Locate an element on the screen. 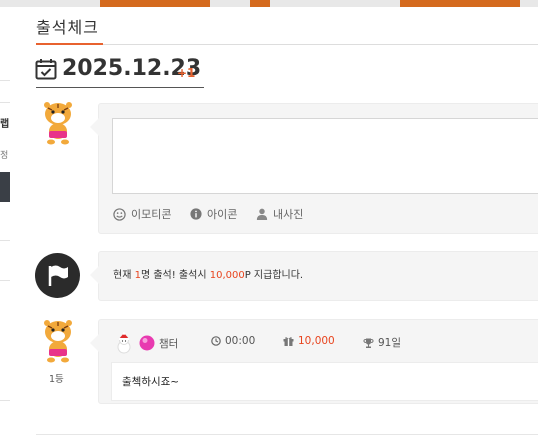 This screenshot has height=439, width=538. entry-time: 00:00 is located at coordinates (233, 341).